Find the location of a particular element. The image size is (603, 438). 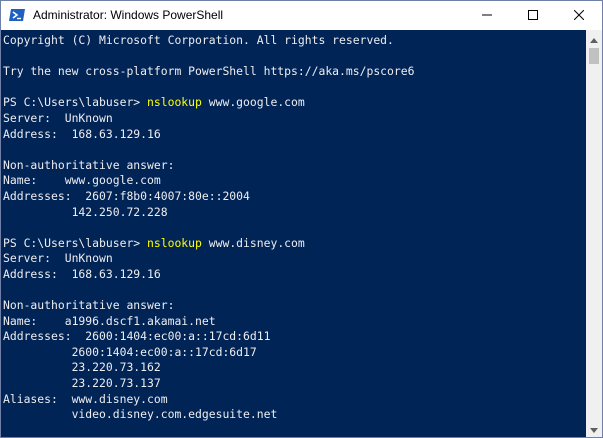

scrollbar-thumb is located at coordinates (594, 56).